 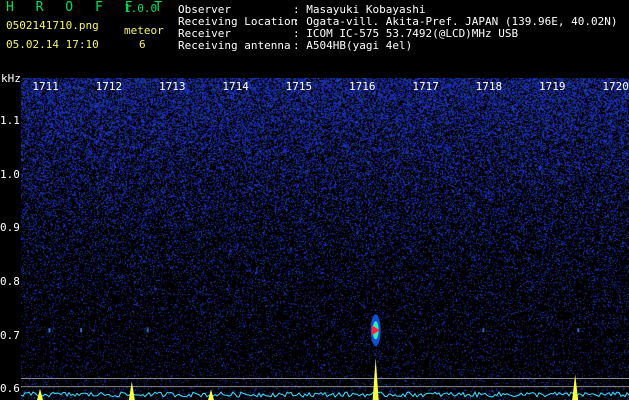 I want to click on meteor-count: 6, so click(x=142, y=44).